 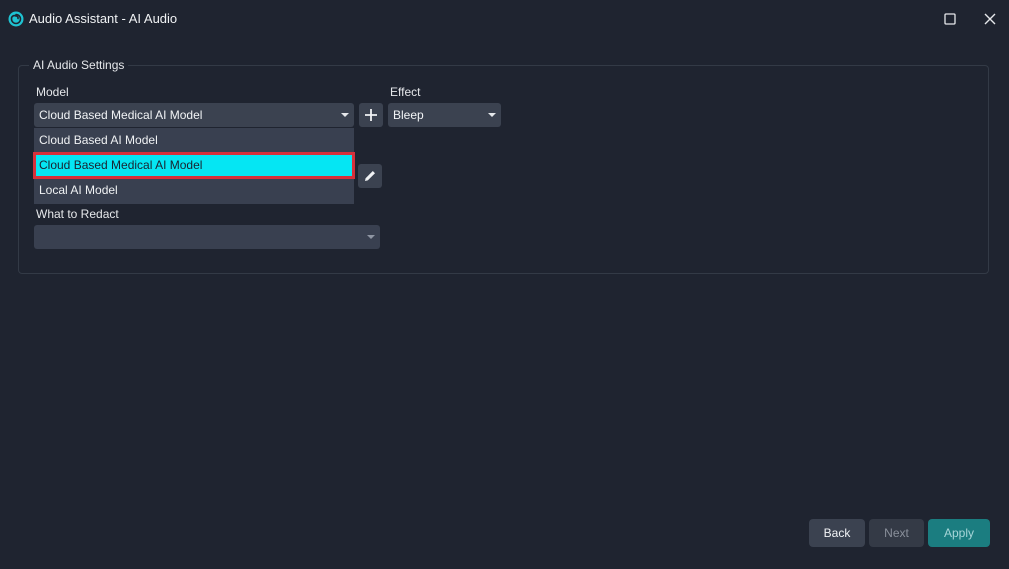 I want to click on title-bar: Audio Assistant - AI Audio, so click(x=504, y=19).